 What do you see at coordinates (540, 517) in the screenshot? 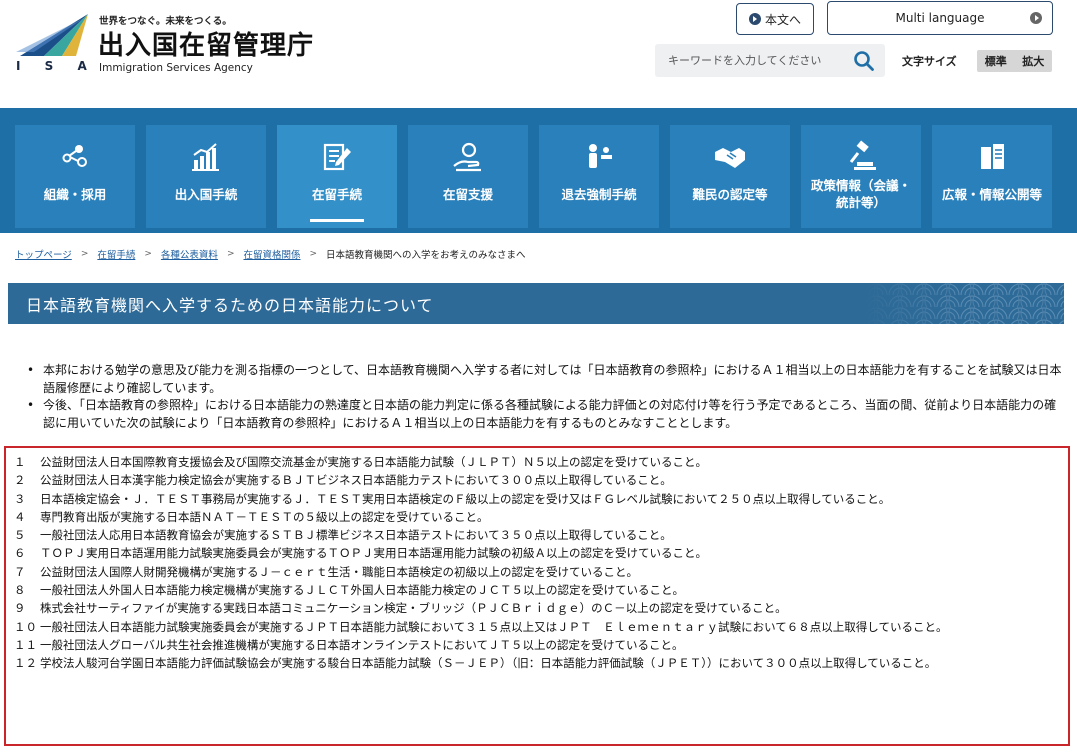
I see `list-item: ４ 専門教育出版が実施する日本語ＮＡＴ－ＴＥＳＴの５級以上の認定を受けていること。` at bounding box center [540, 517].